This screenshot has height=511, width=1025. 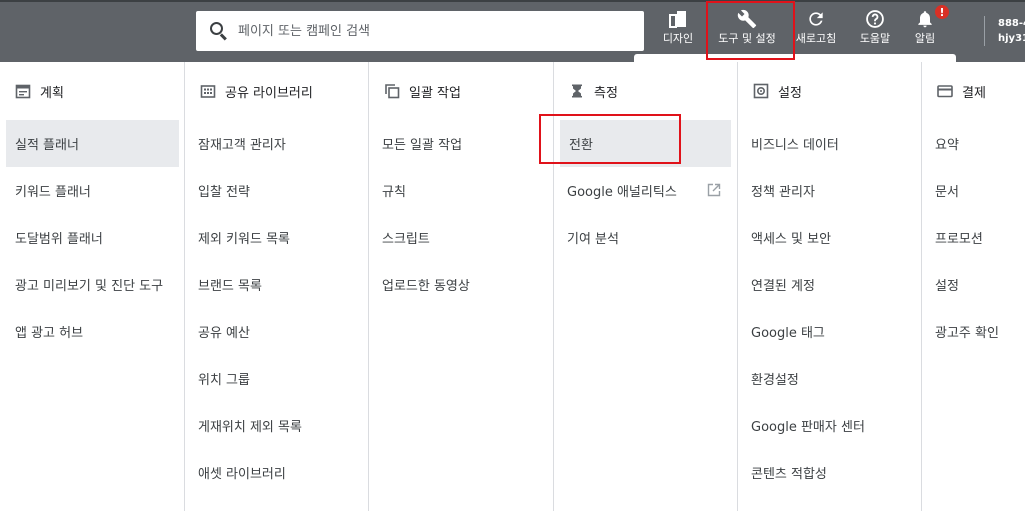 I want to click on column-heading-label: 설정, so click(x=790, y=93).